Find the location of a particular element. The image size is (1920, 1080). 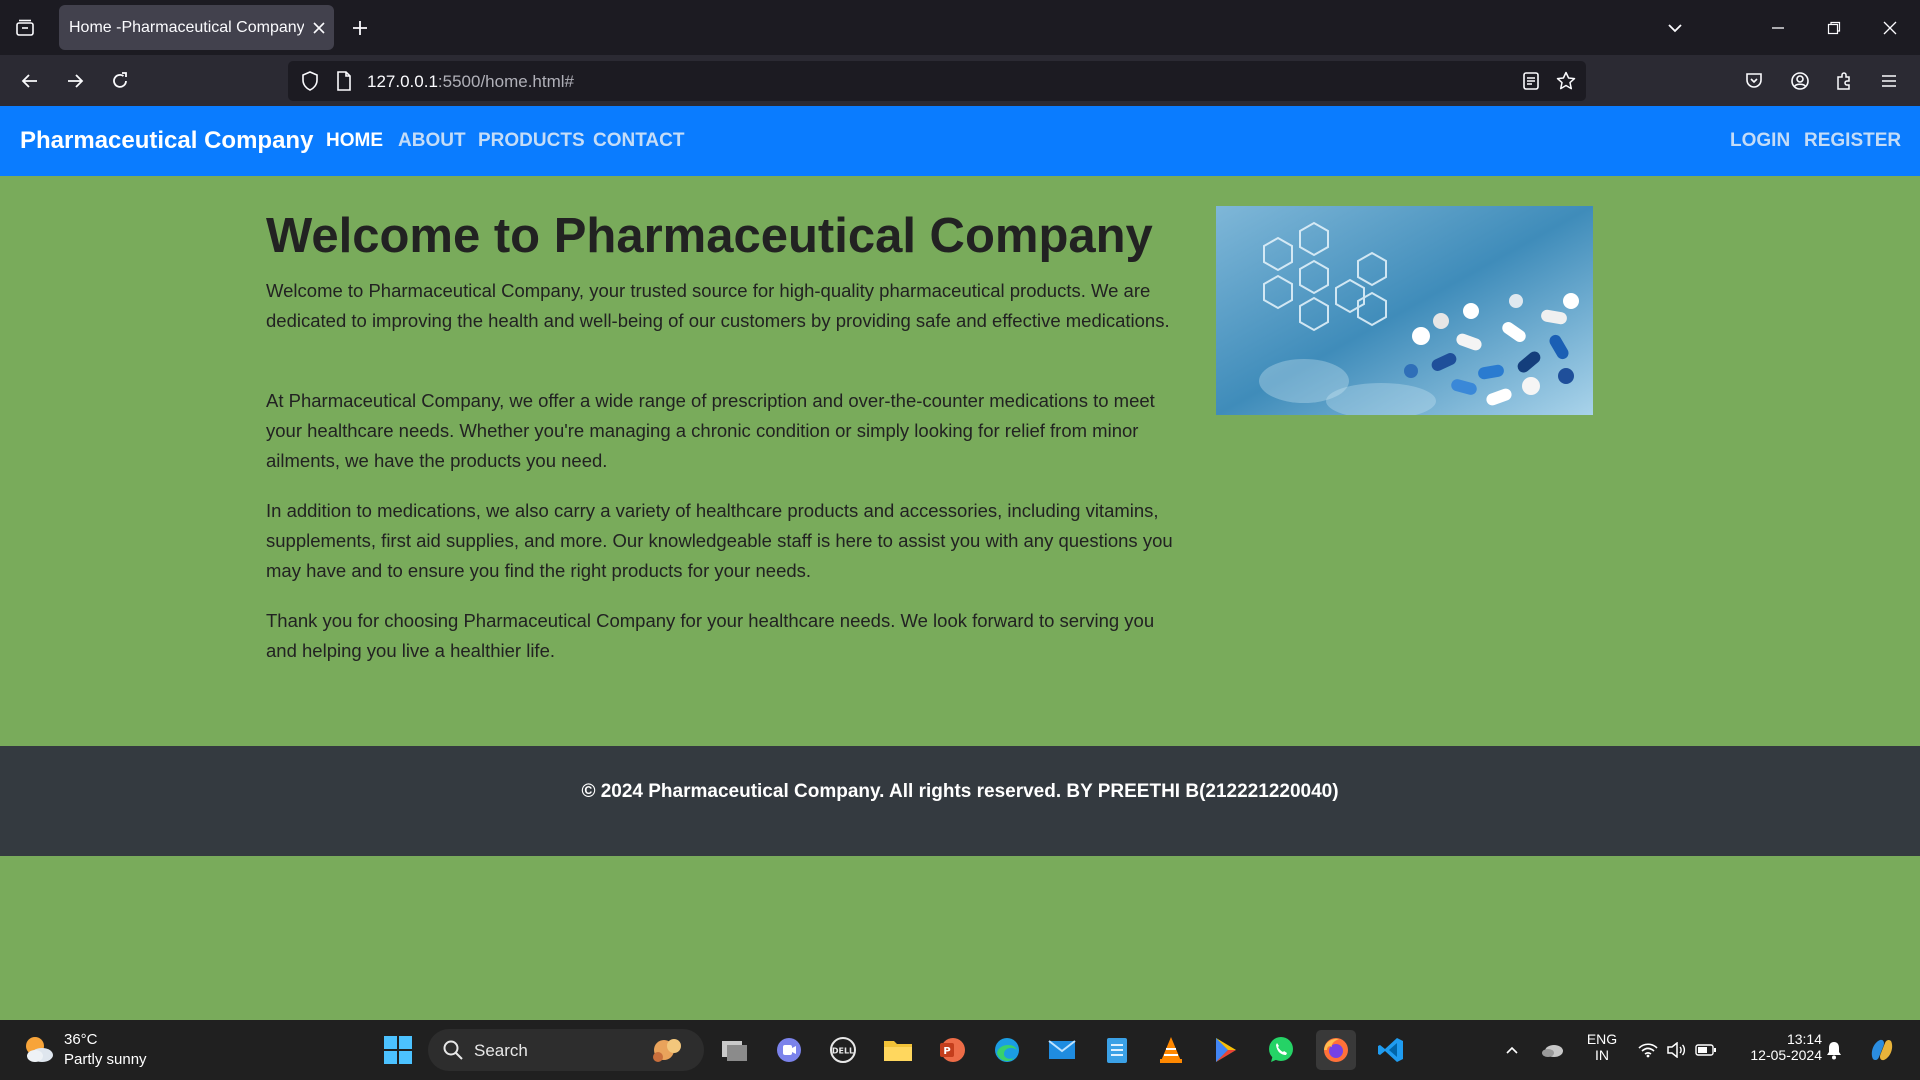

play-store-icon is located at coordinates (1226, 1050).